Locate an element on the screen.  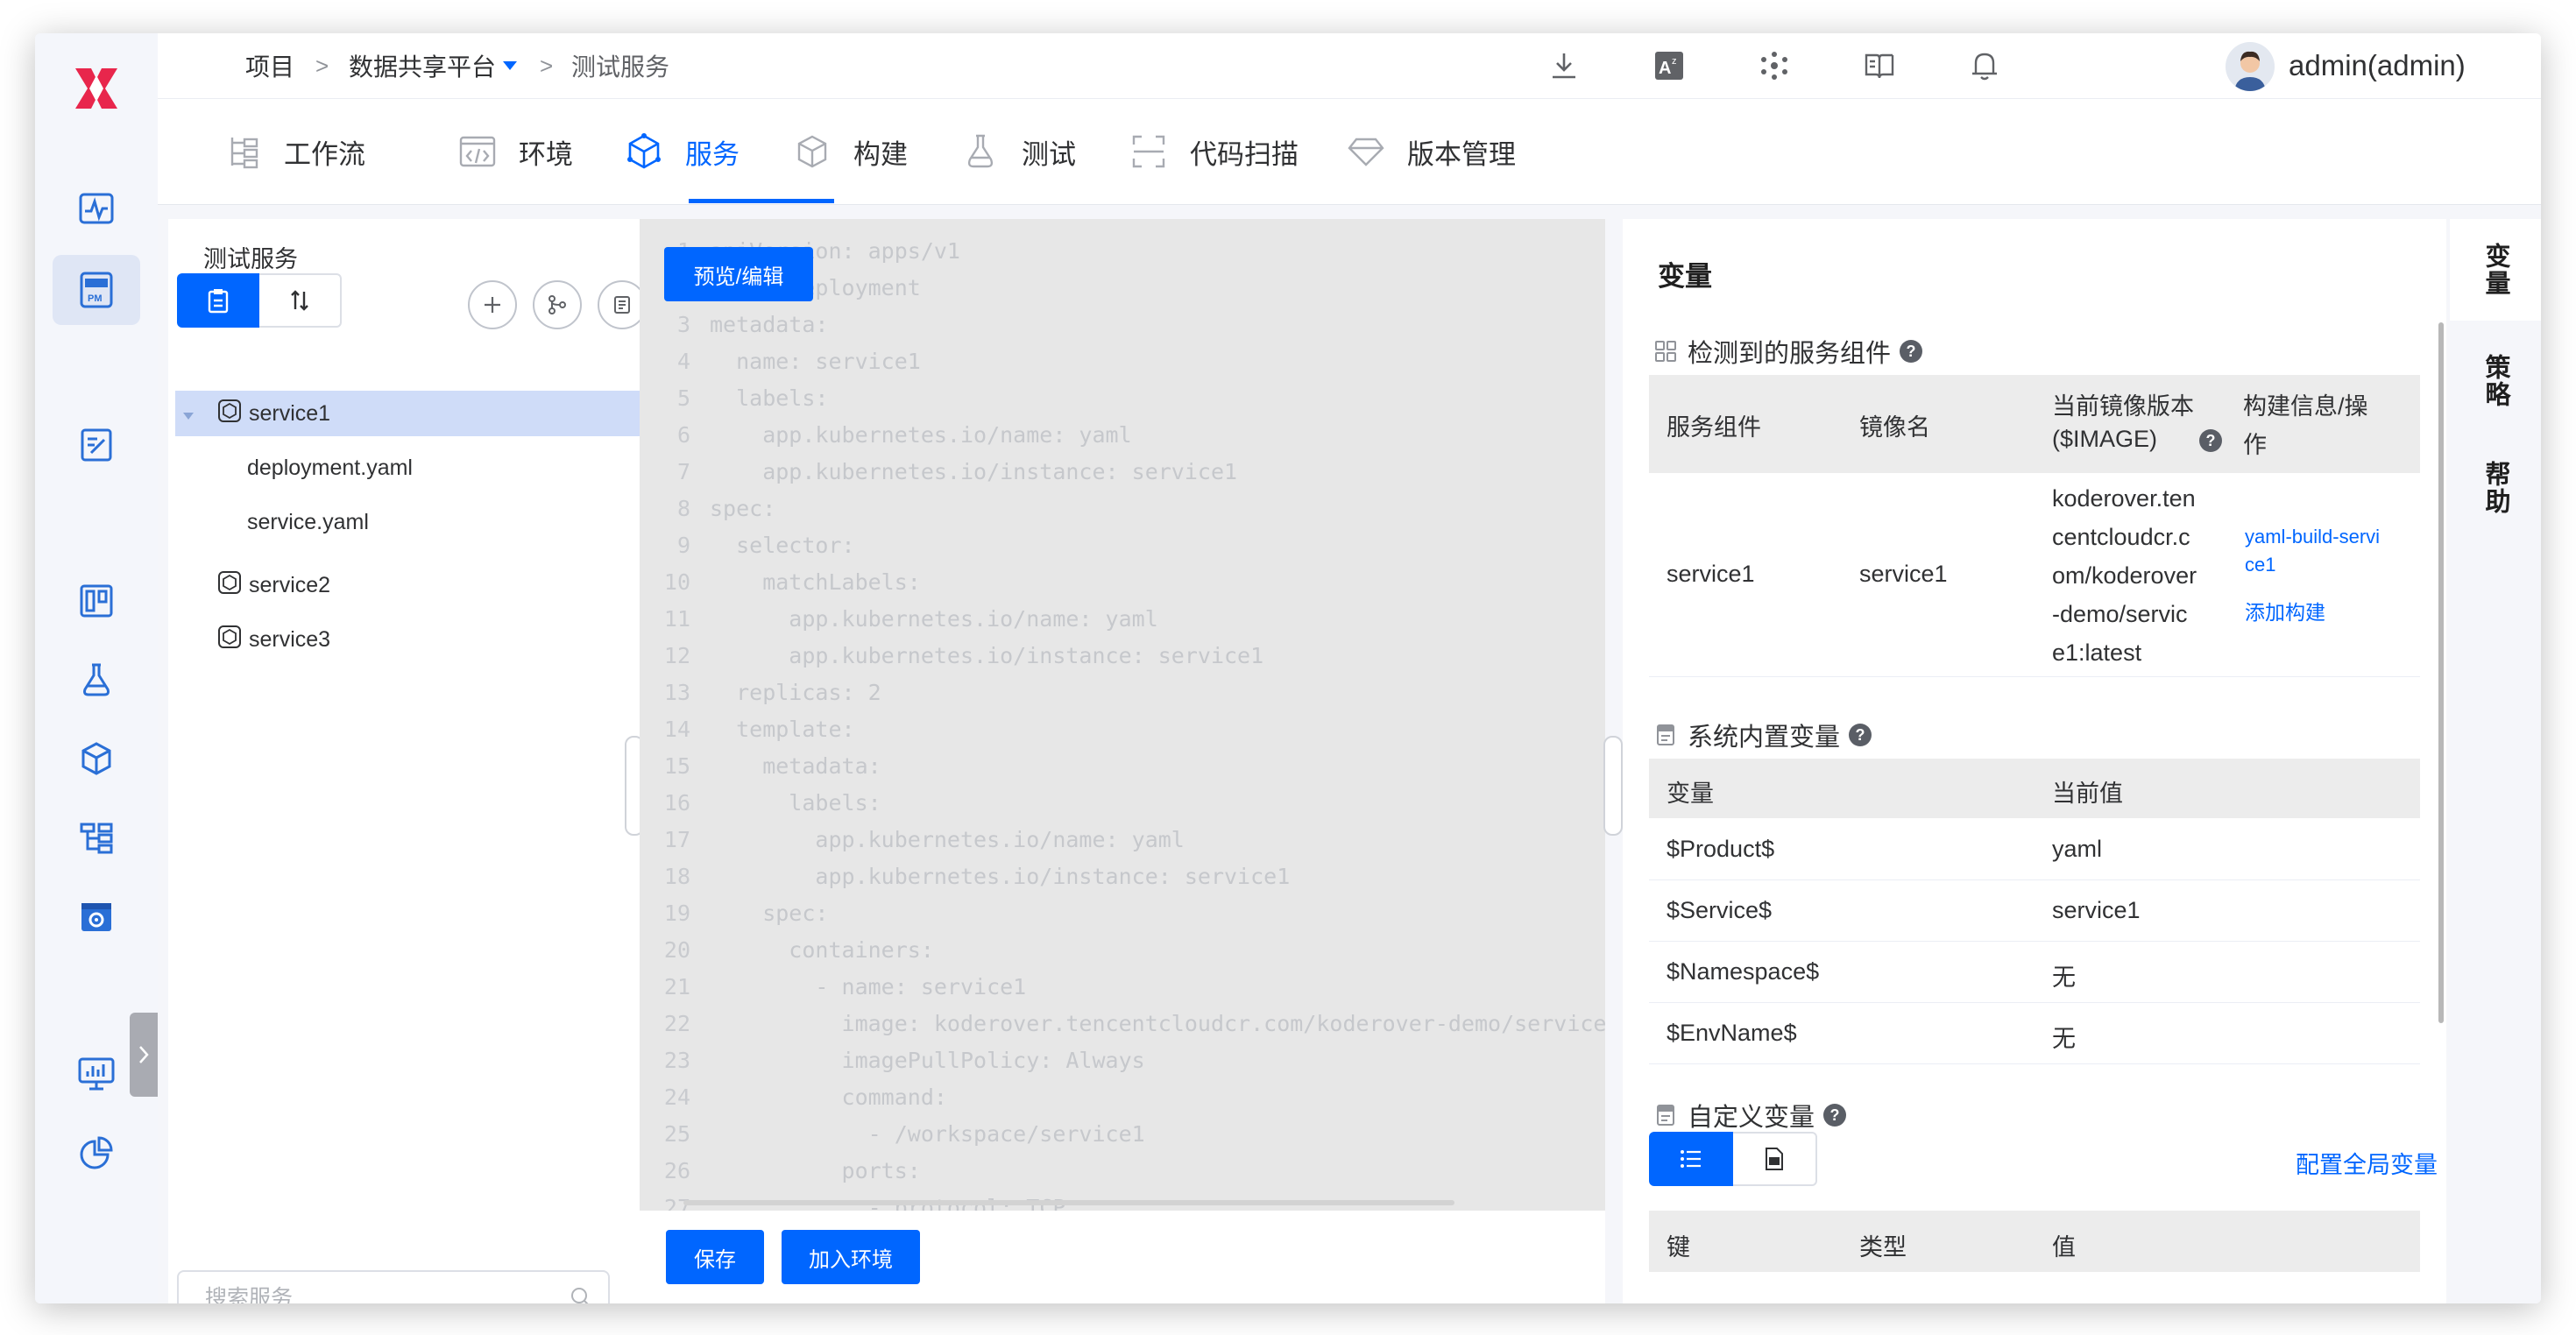
configure-global-variables-link: 配置全局变量 is located at coordinates (2367, 1163).